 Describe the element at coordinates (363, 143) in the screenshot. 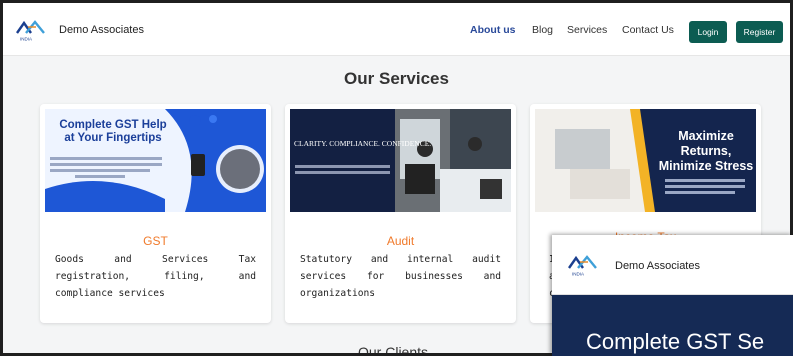

I see `audit-banner-heading: CLARITY. COMPLIANCE. CONFIDENCE.` at that location.